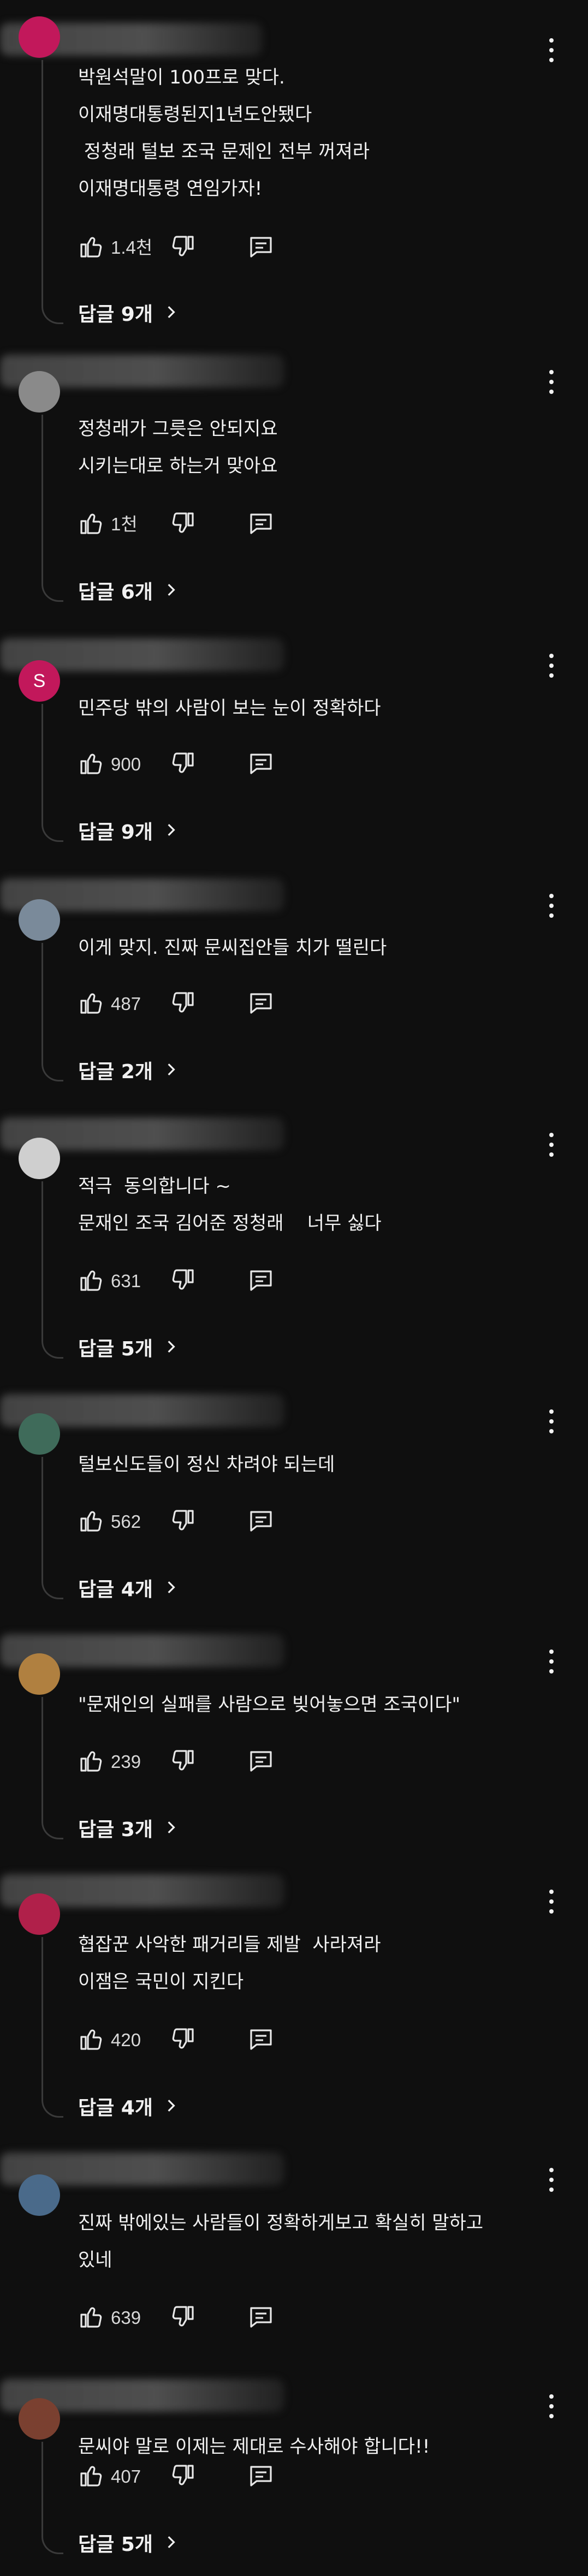 The height and width of the screenshot is (2576, 588). Describe the element at coordinates (214, 2474) in the screenshot. I see `comment-actions: 407` at that location.